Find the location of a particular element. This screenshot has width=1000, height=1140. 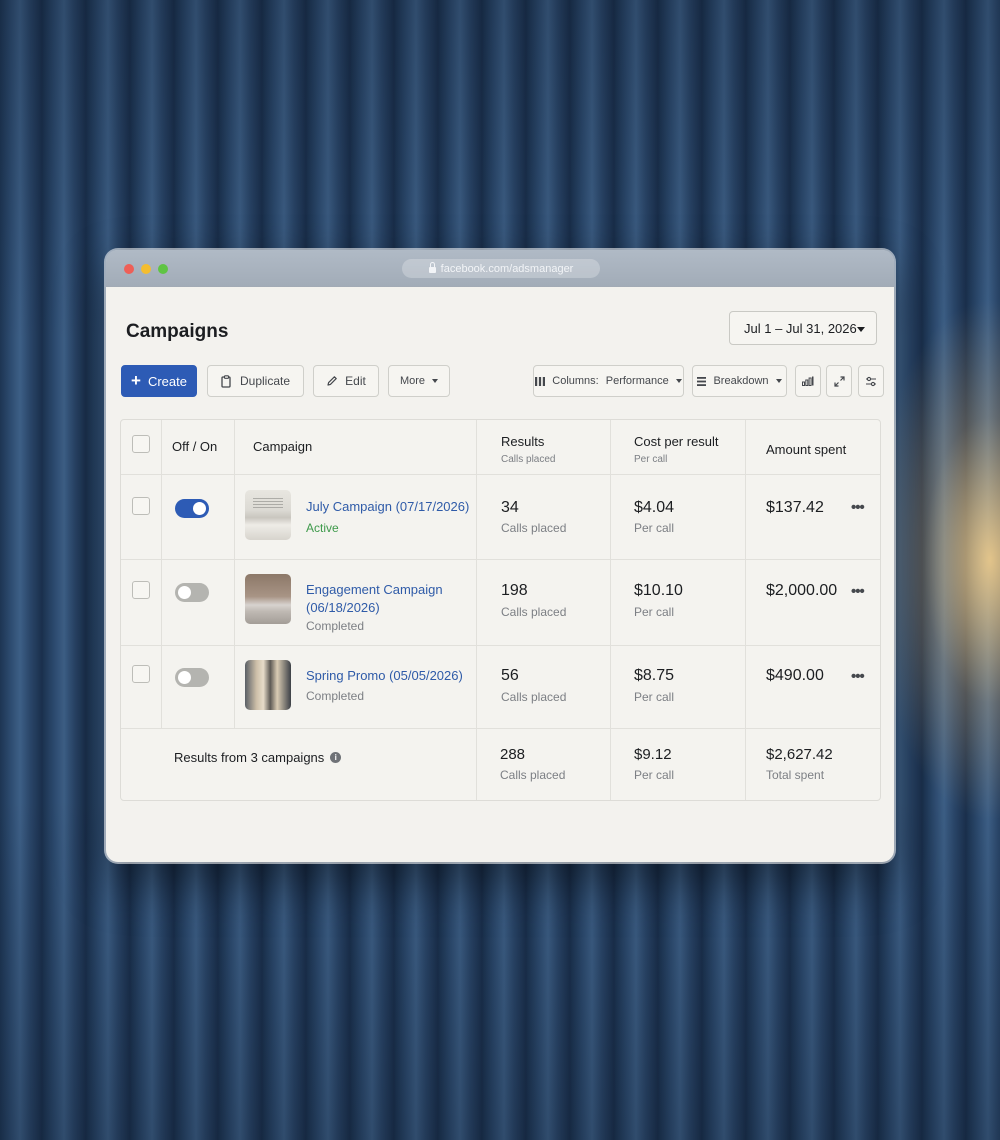

select-all-checkbox is located at coordinates (141, 444).